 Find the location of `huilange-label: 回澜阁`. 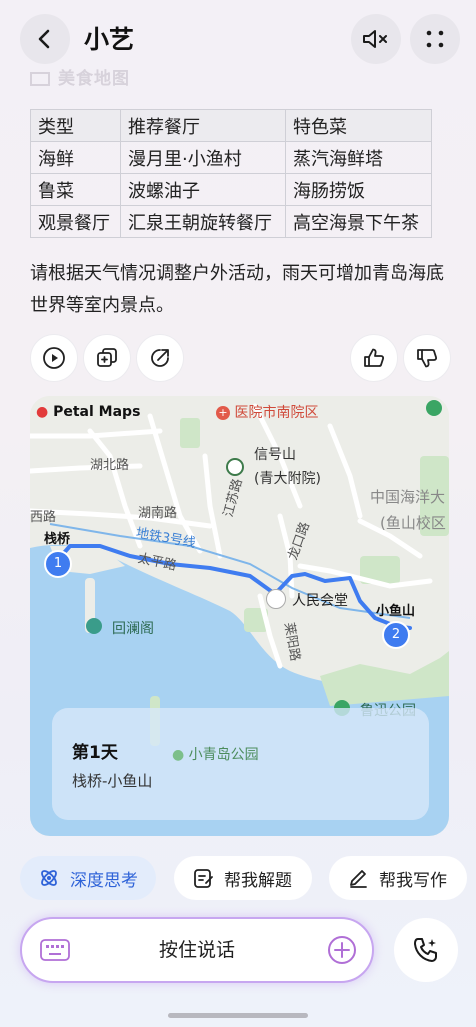

huilange-label: 回澜阁 is located at coordinates (133, 629).